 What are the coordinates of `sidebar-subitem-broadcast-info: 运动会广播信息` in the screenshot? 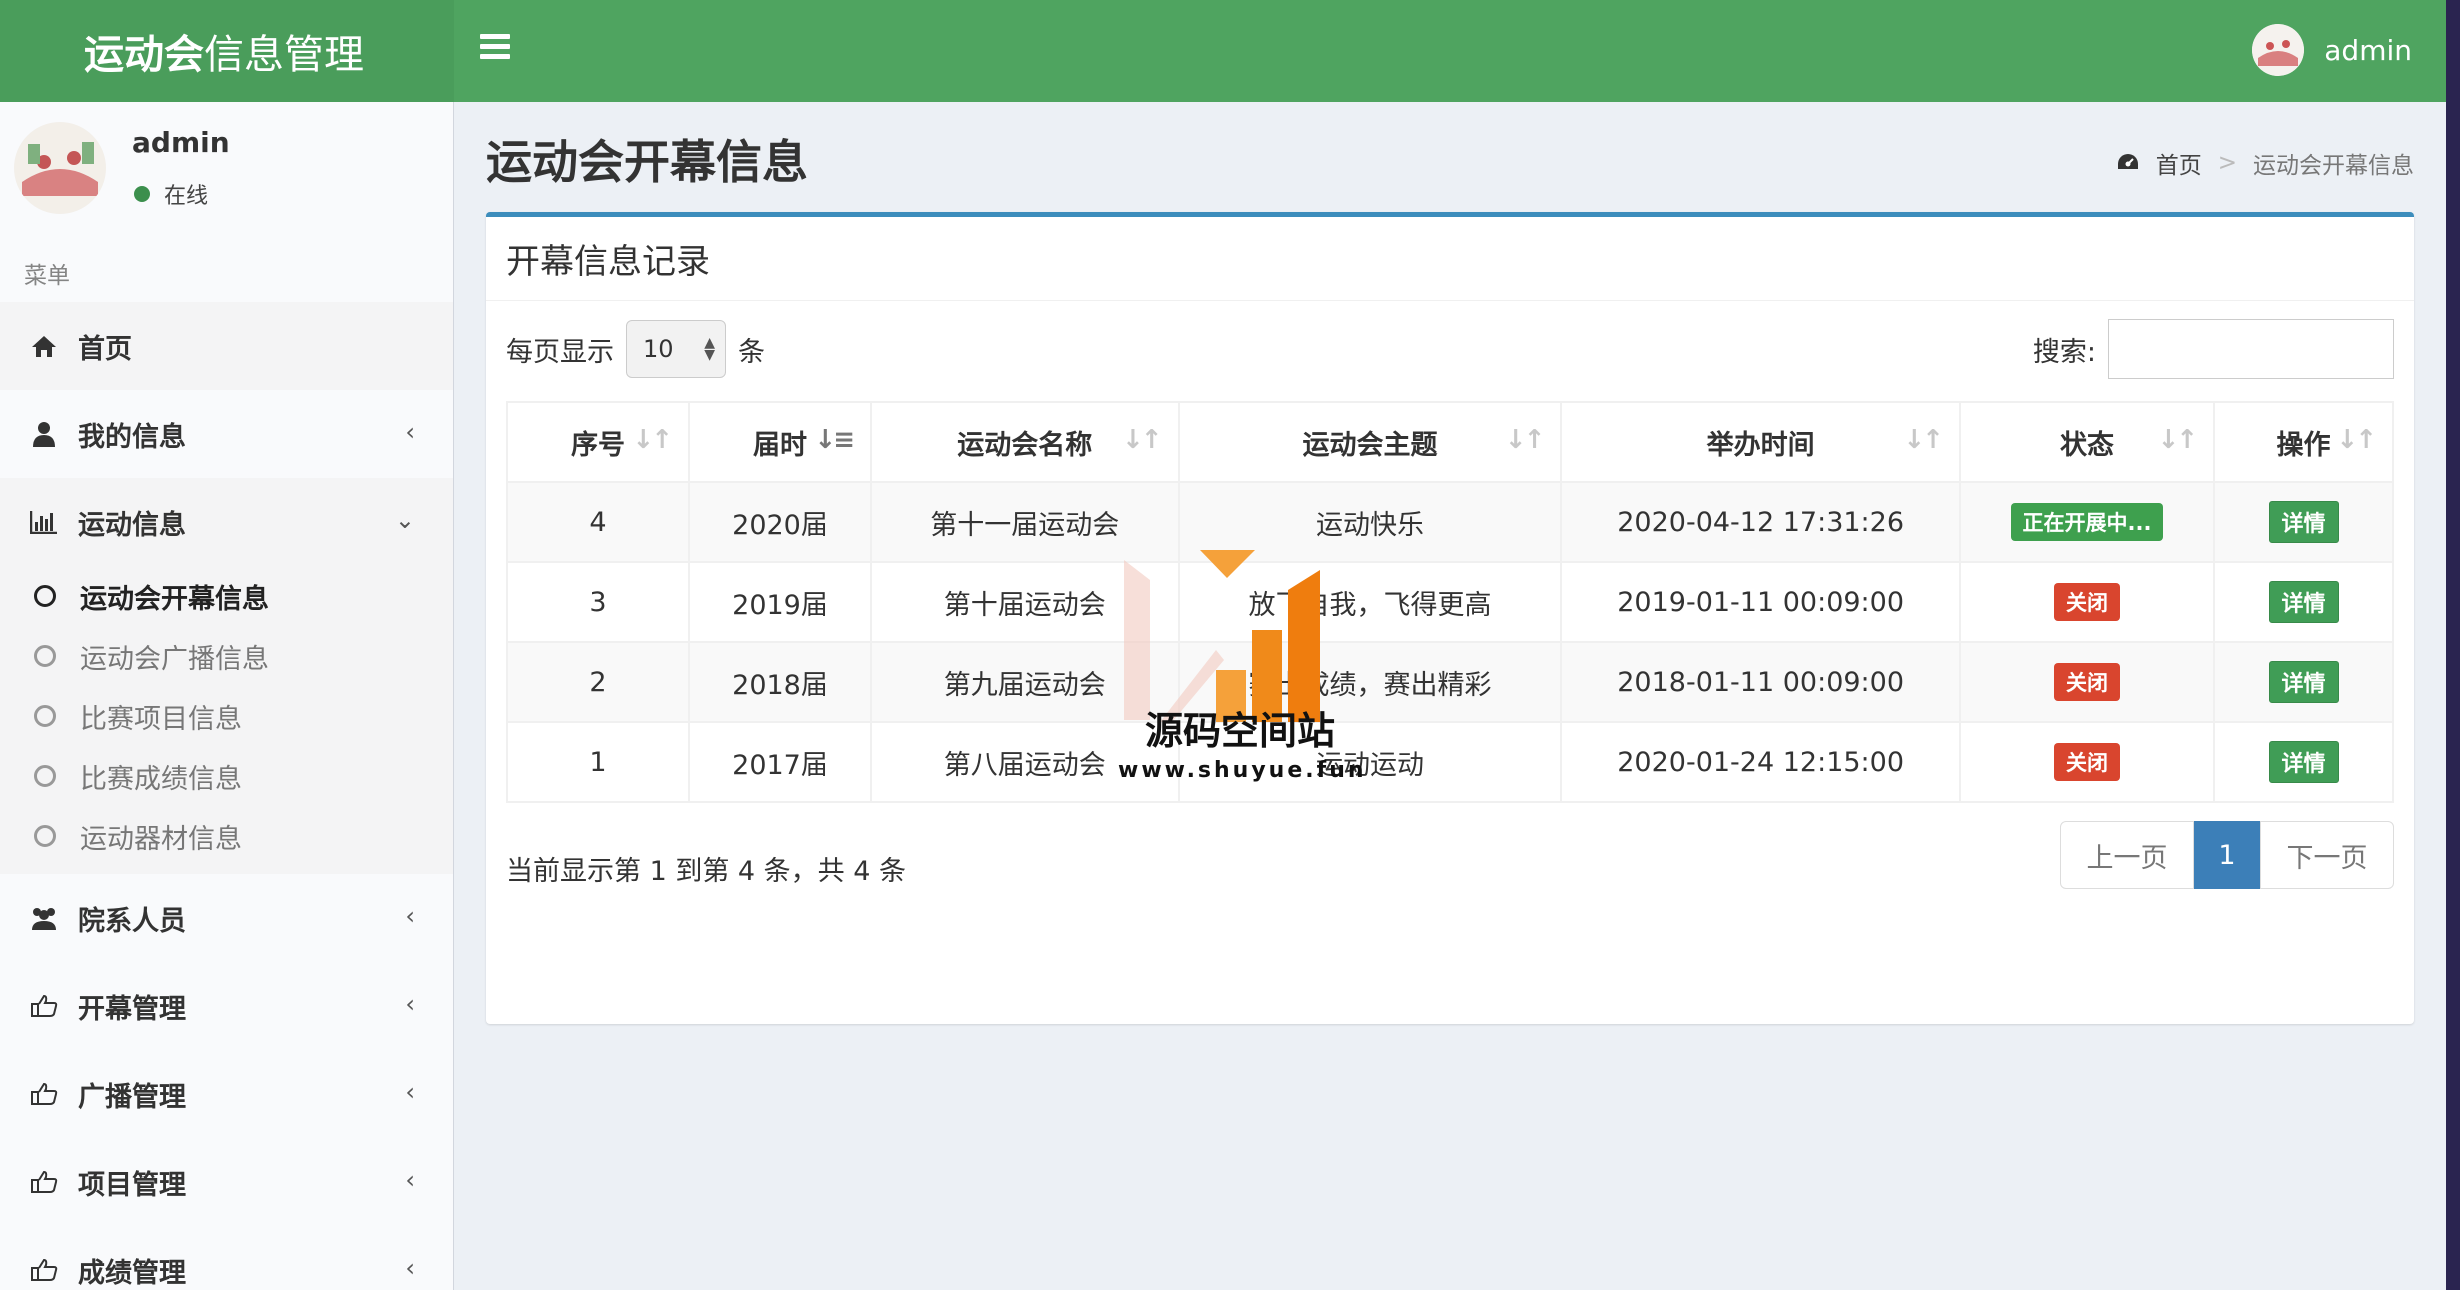 It's located at (226, 656).